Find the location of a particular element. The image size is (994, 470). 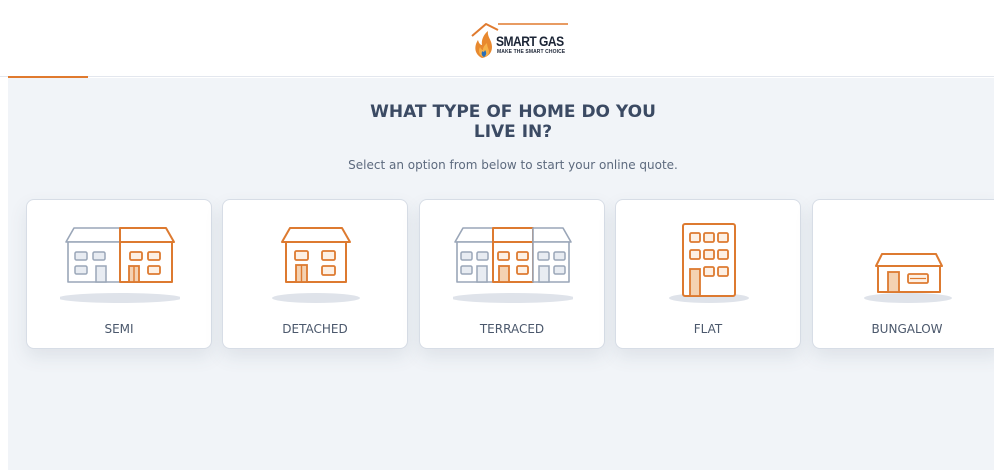

option-label-semi: SEMI is located at coordinates (119, 329).